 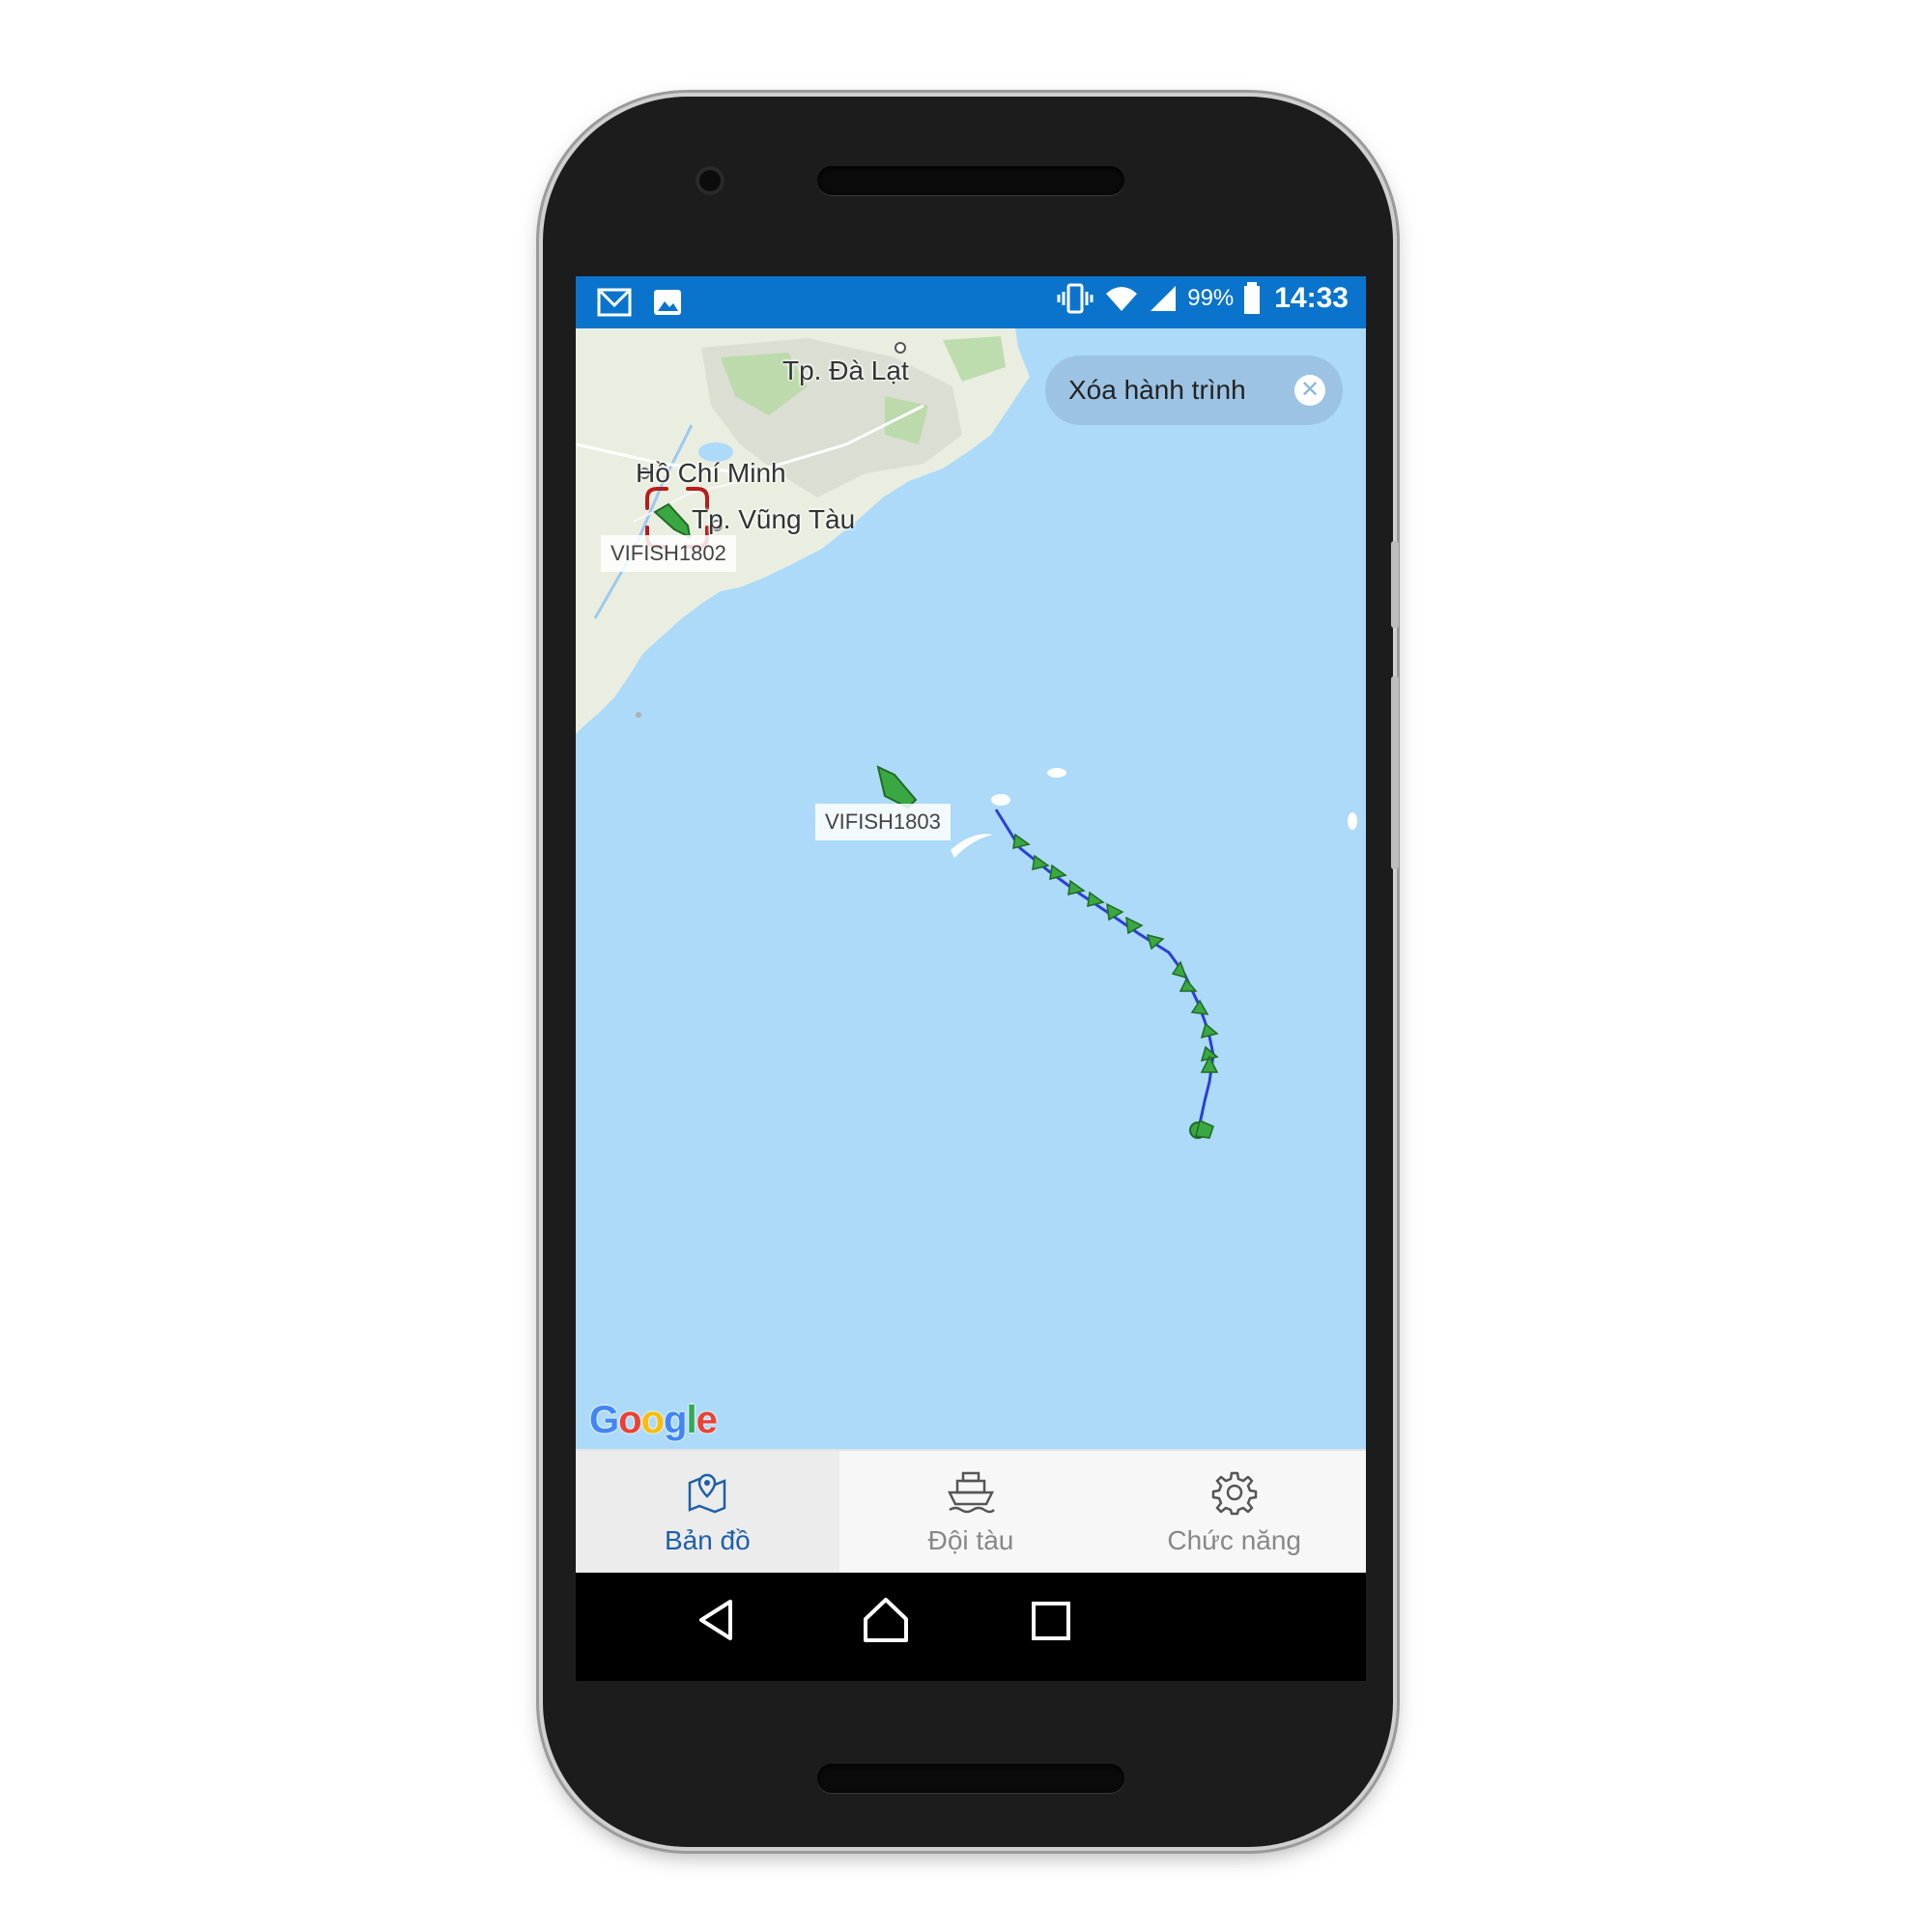 What do you see at coordinates (707, 1540) in the screenshot?
I see `tab-label: Bản đồ` at bounding box center [707, 1540].